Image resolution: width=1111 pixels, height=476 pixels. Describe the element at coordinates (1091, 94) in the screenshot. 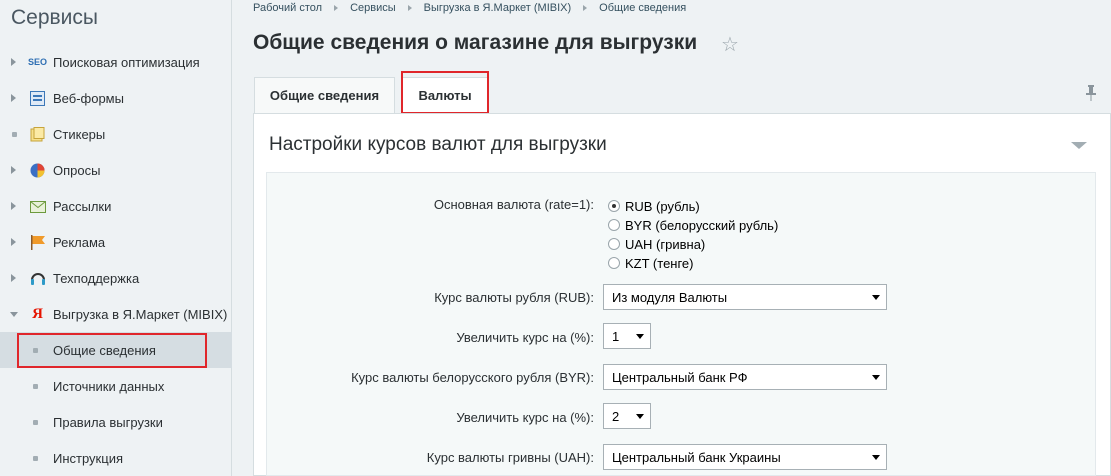

I see `pin-icon` at that location.